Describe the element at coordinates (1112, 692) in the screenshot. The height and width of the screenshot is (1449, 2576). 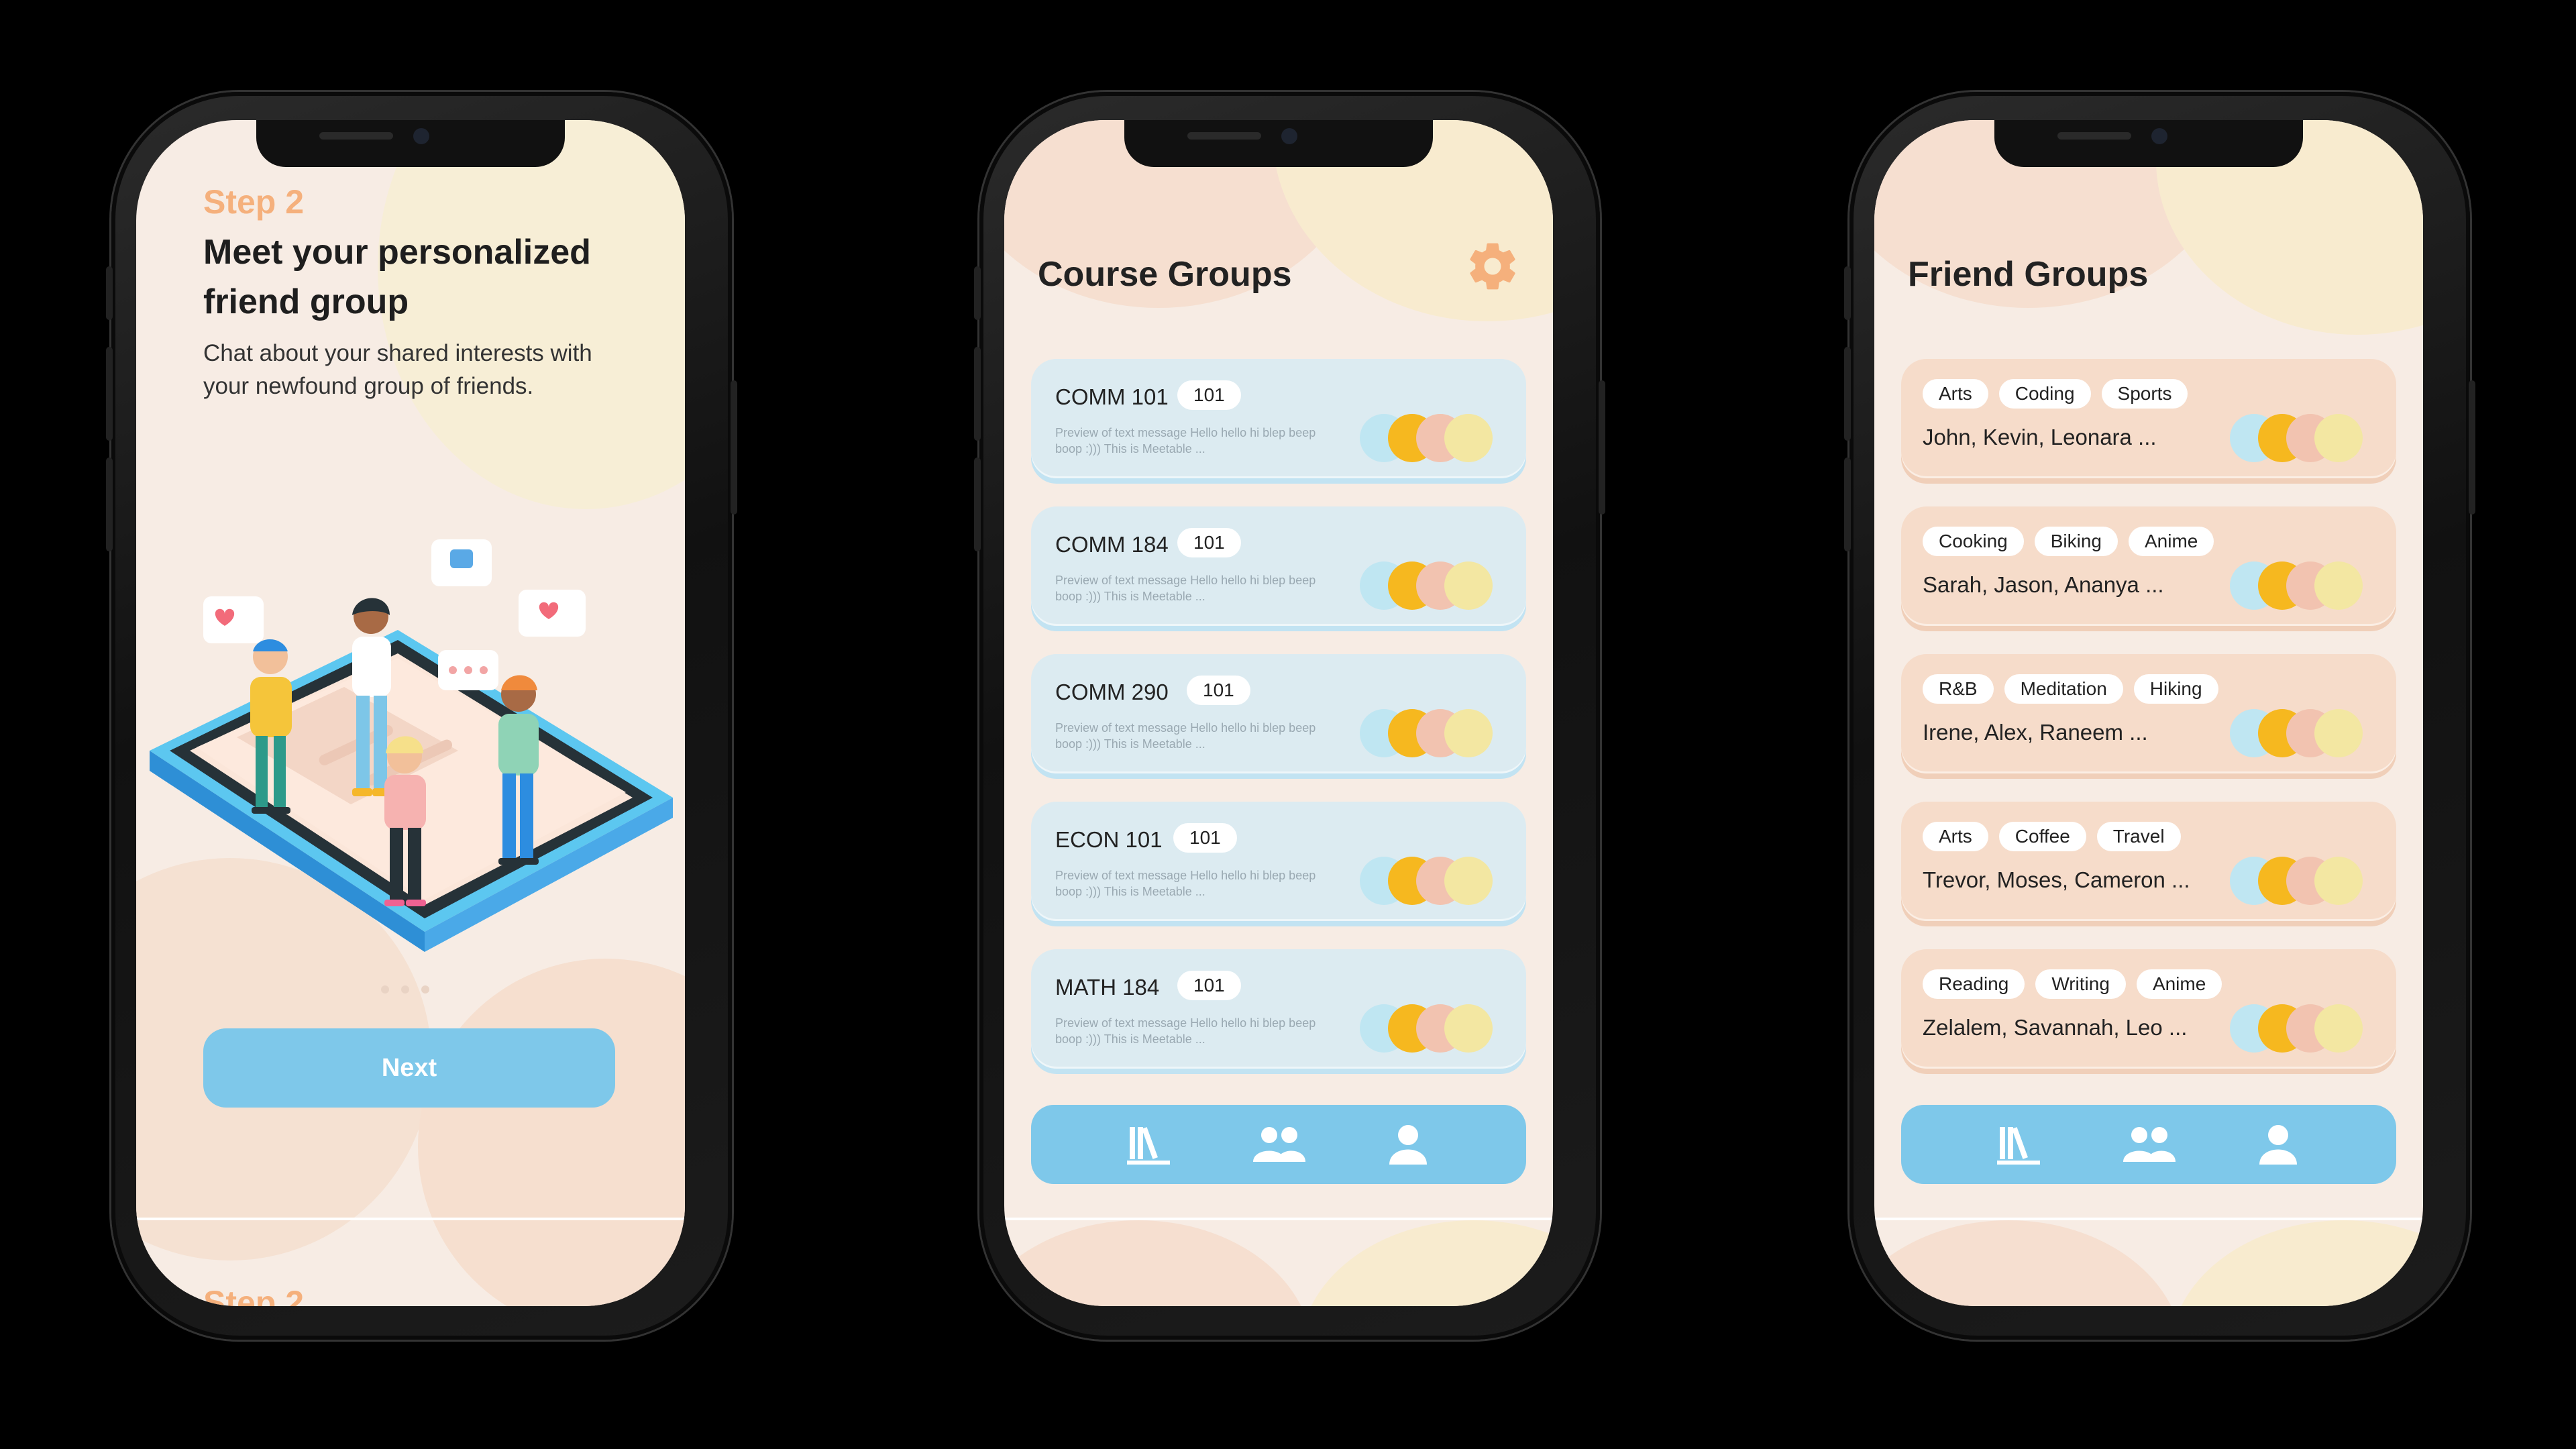
I see `course-name: COMM 290` at that location.